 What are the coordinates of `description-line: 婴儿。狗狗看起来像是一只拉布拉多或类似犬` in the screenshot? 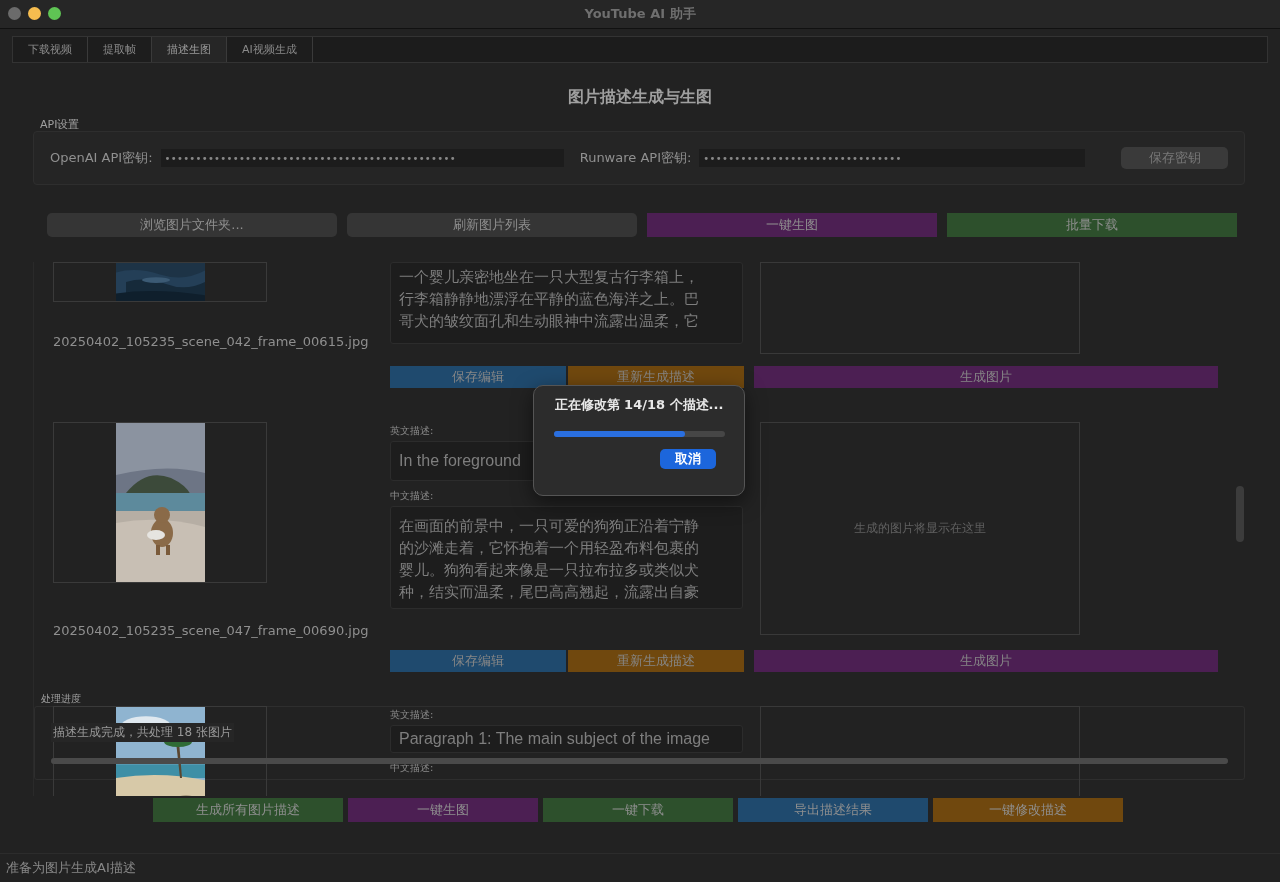 It's located at (549, 570).